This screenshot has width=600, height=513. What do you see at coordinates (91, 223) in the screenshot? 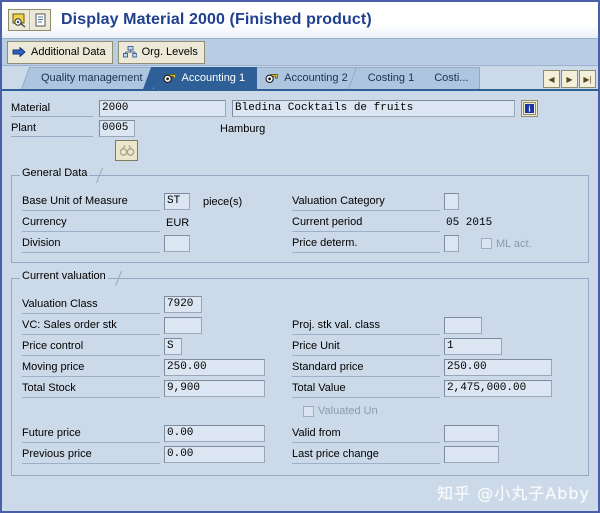
I see `currency-label: Currency` at bounding box center [91, 223].